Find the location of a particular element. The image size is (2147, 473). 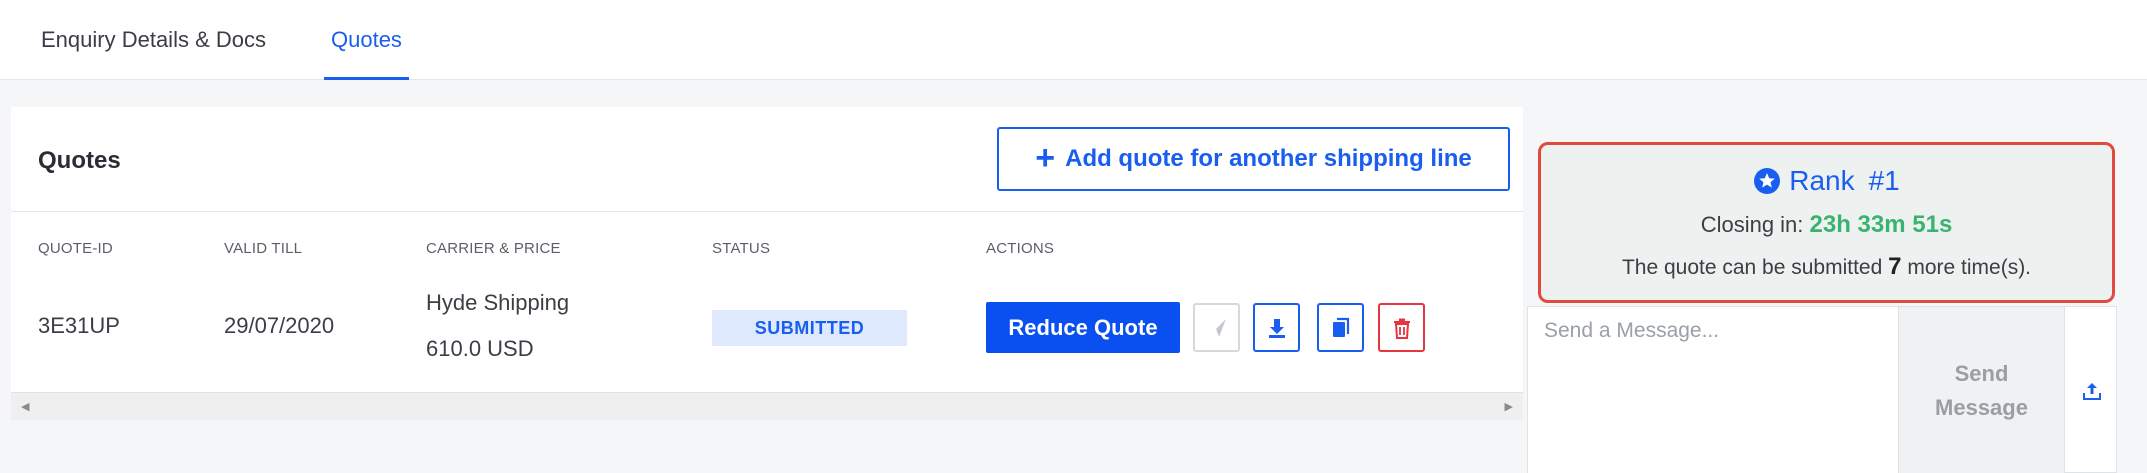

column-header-carrier-price: CARRIER & PRICE is located at coordinates (493, 248).